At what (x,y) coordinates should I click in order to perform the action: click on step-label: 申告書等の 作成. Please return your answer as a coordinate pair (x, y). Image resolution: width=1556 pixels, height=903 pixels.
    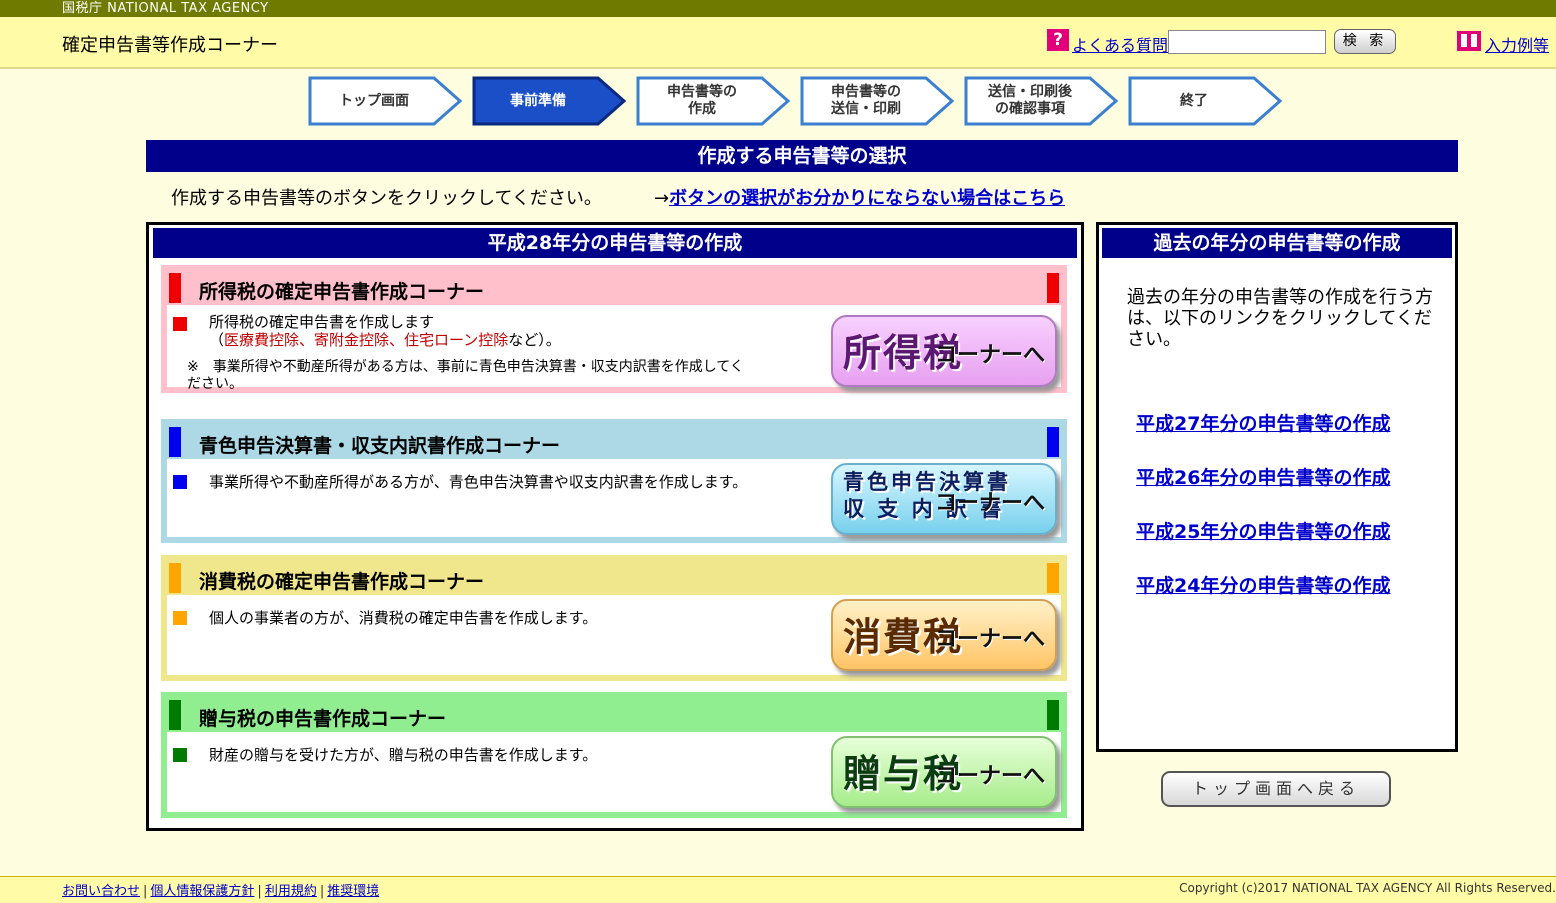
    Looking at the image, I should click on (702, 100).